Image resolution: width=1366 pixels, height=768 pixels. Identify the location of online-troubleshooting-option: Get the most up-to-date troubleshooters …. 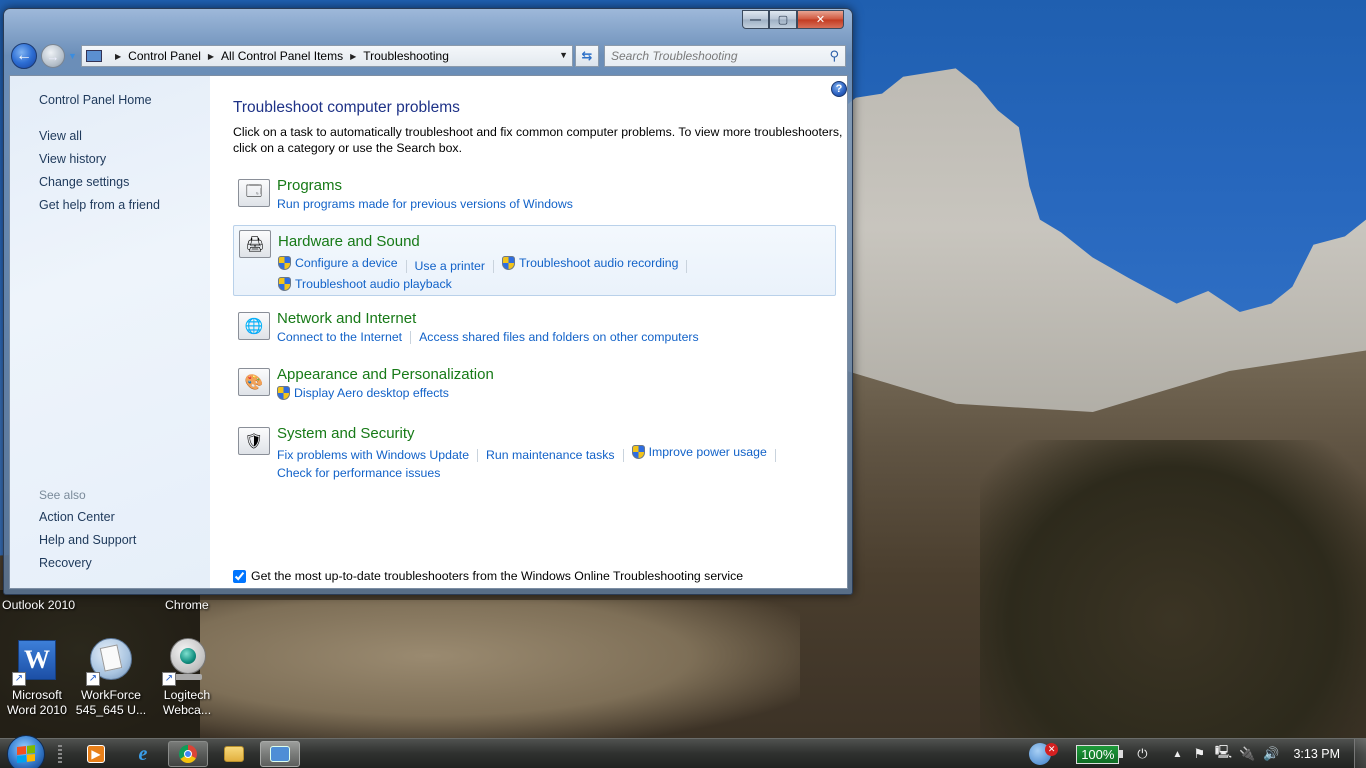
(488, 576).